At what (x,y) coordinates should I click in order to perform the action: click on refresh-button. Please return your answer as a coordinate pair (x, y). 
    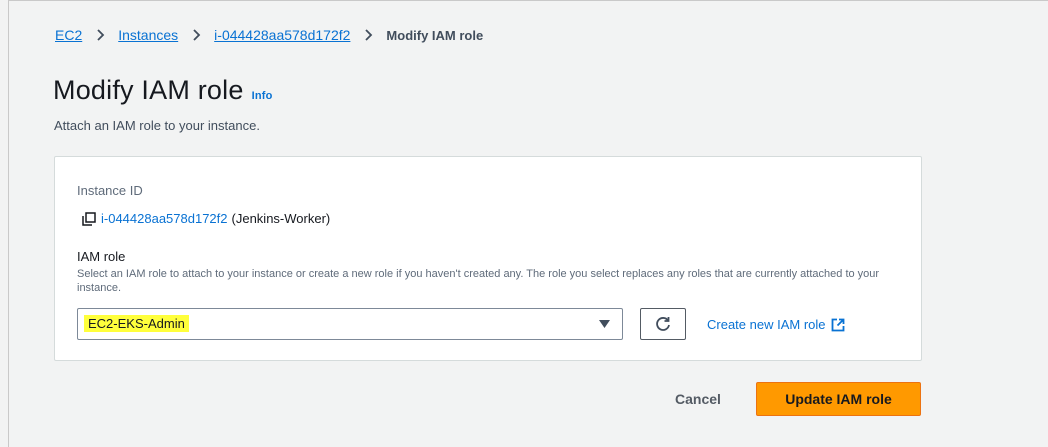
    Looking at the image, I should click on (663, 324).